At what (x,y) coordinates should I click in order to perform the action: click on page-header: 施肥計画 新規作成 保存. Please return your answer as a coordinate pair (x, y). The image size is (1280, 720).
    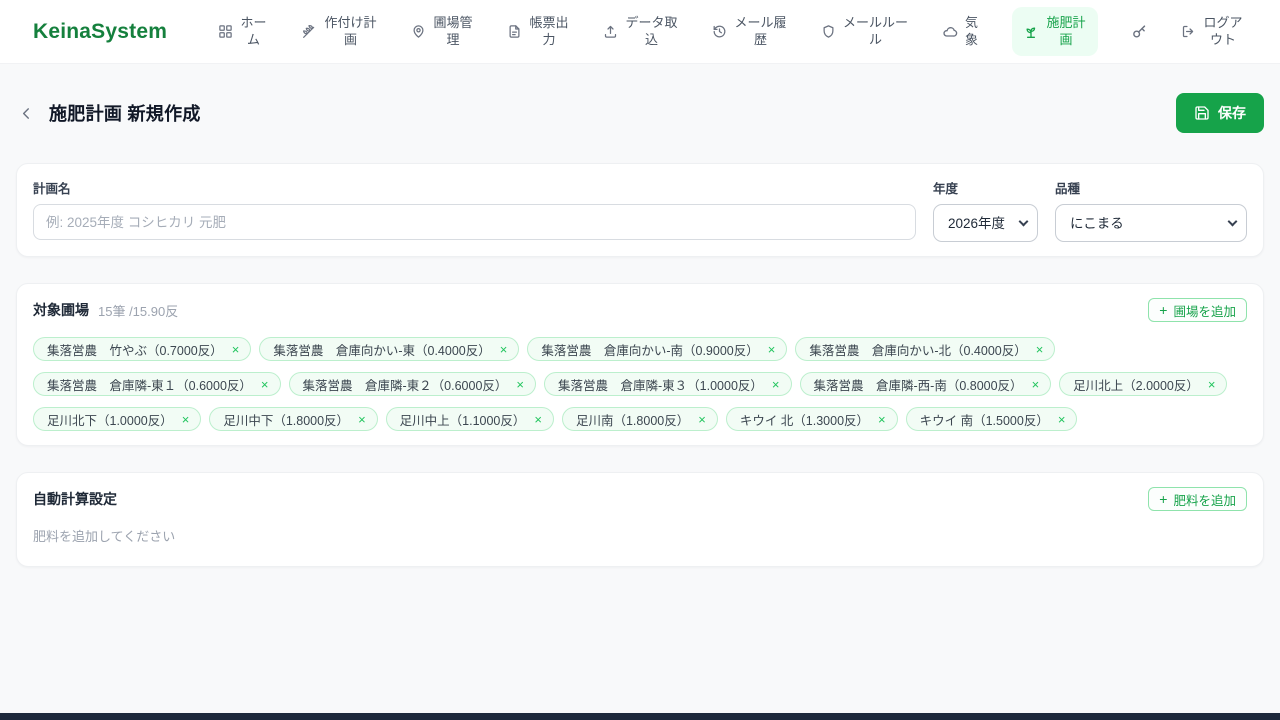
    Looking at the image, I should click on (640, 113).